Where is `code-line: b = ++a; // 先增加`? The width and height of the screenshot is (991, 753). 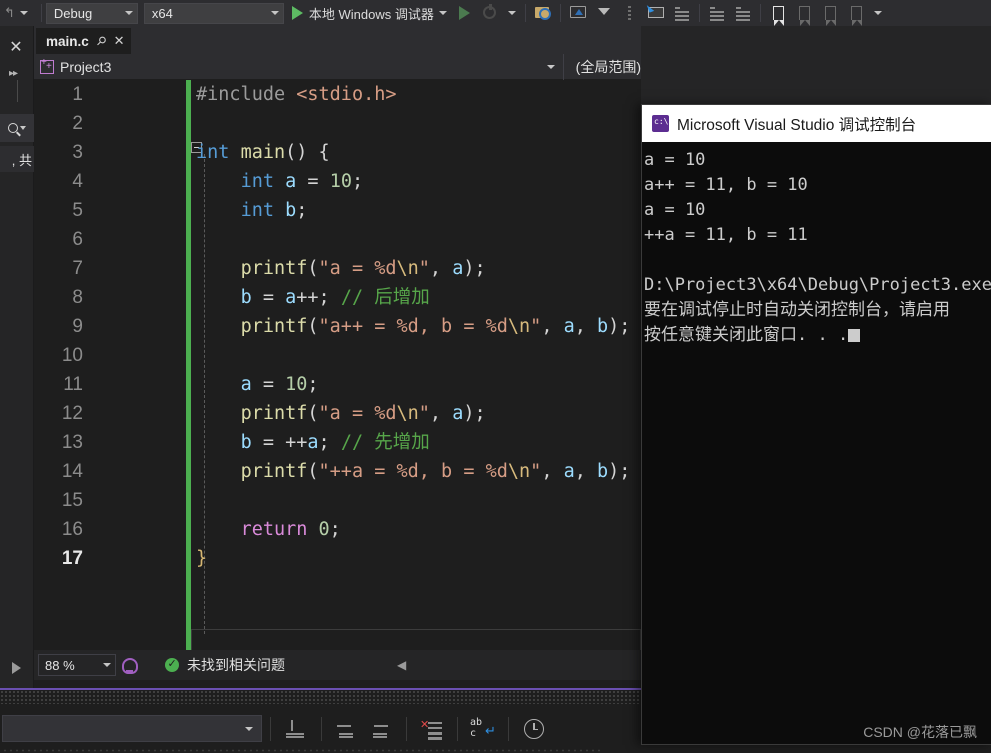 code-line: b = ++a; // 先增加 is located at coordinates (418, 442).